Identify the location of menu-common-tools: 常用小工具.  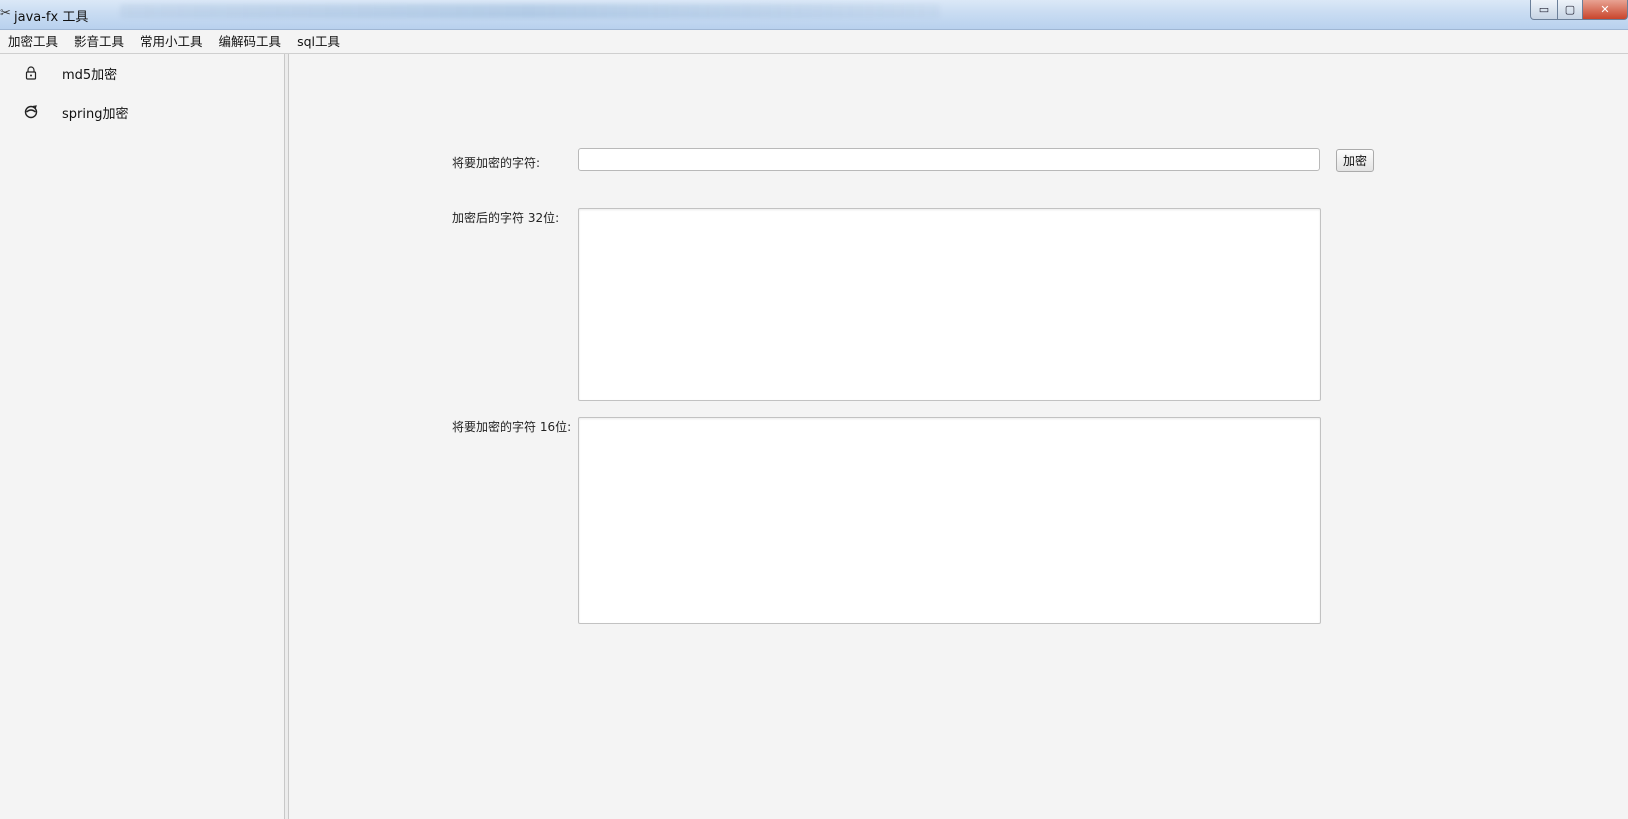
(171, 41).